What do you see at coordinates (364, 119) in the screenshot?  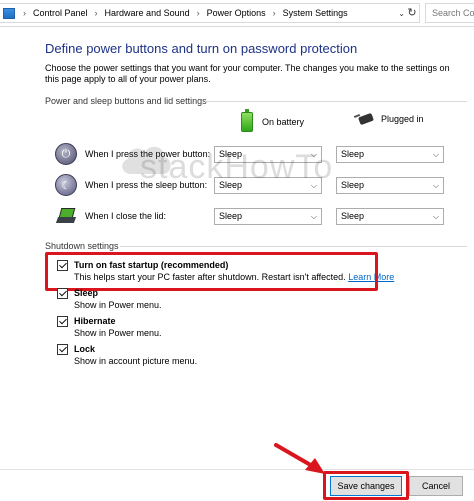 I see `plug-icon` at bounding box center [364, 119].